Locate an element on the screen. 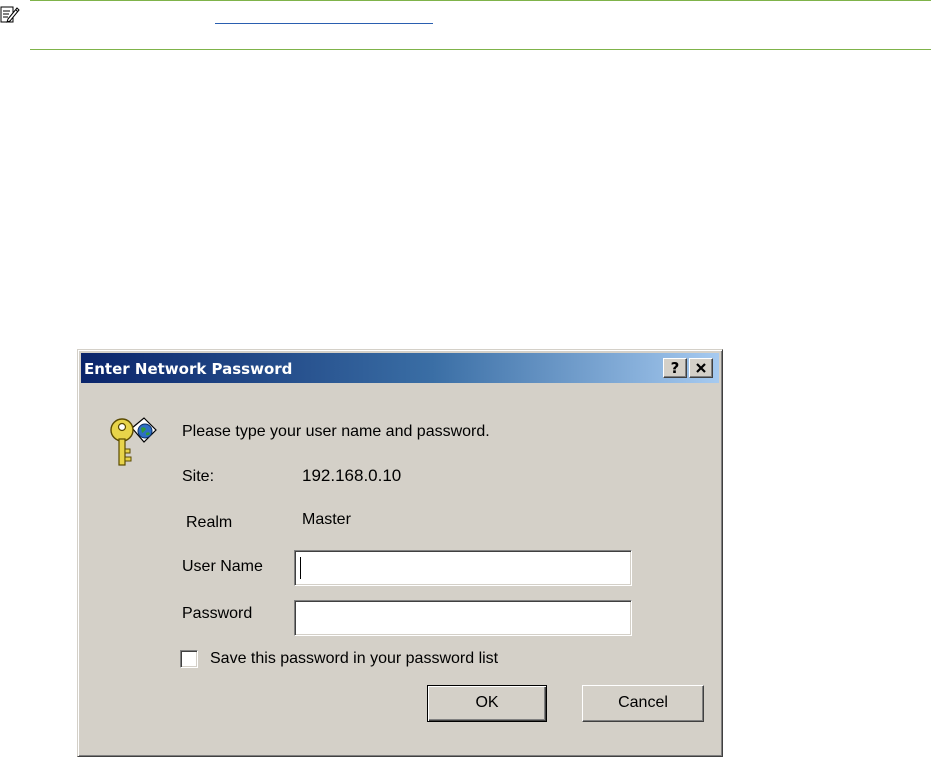 The height and width of the screenshot is (758, 931). password-label: Password is located at coordinates (217, 613).